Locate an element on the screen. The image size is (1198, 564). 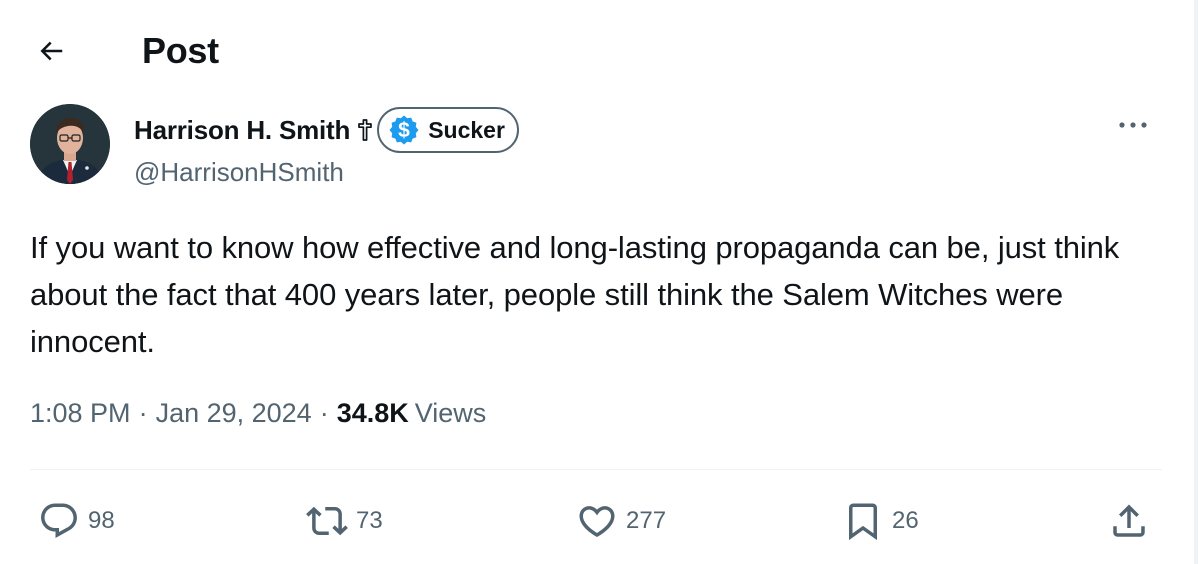
bookmark-count: 26 is located at coordinates (905, 520).